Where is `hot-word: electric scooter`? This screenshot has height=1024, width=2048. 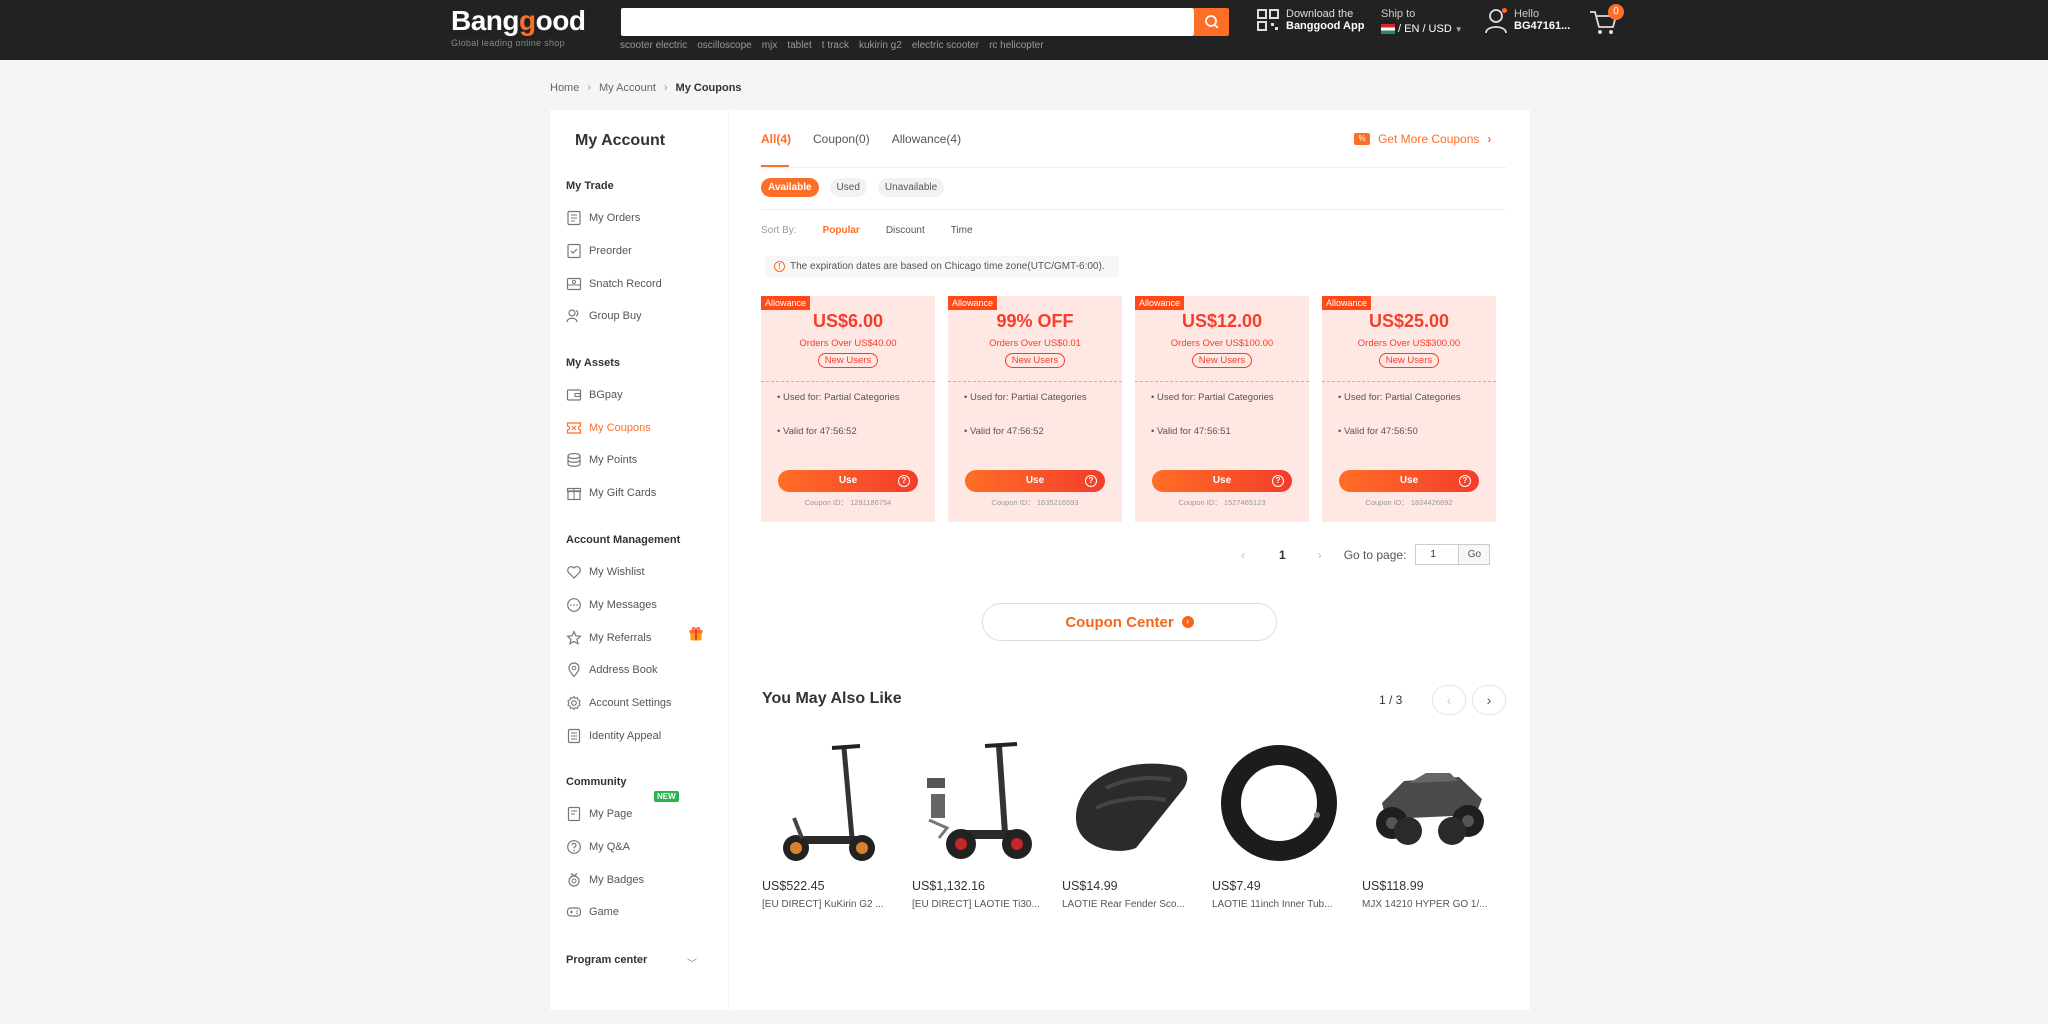 hot-word: electric scooter is located at coordinates (945, 45).